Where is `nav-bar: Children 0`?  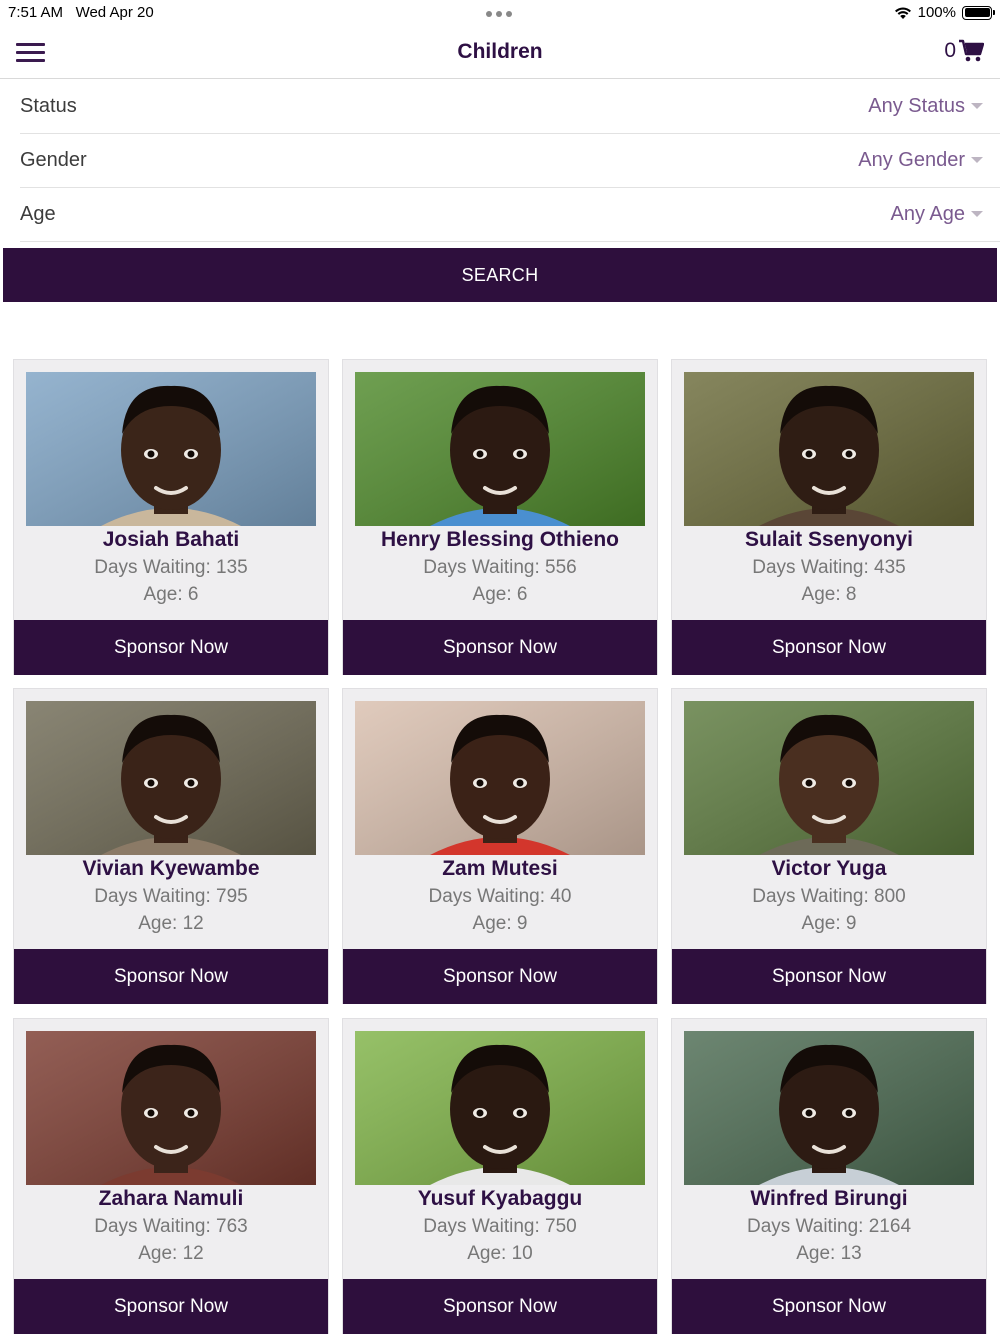
nav-bar: Children 0 is located at coordinates (500, 52).